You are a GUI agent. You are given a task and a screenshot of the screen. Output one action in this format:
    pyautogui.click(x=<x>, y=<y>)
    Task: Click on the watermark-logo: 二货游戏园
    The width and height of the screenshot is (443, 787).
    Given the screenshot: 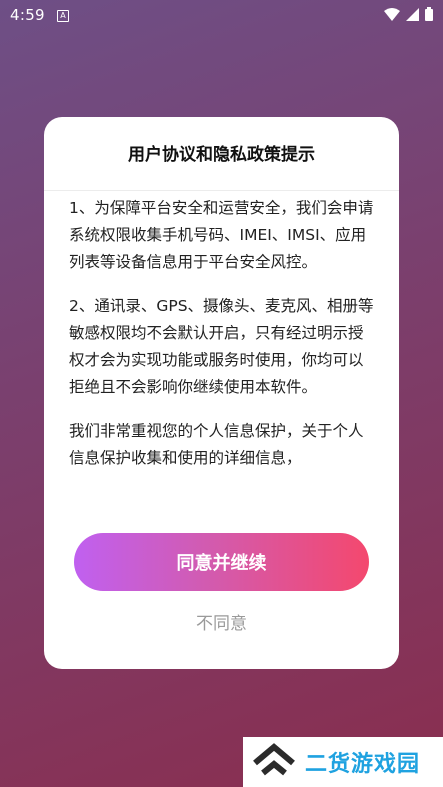 What is the action you would take?
    pyautogui.click(x=343, y=762)
    